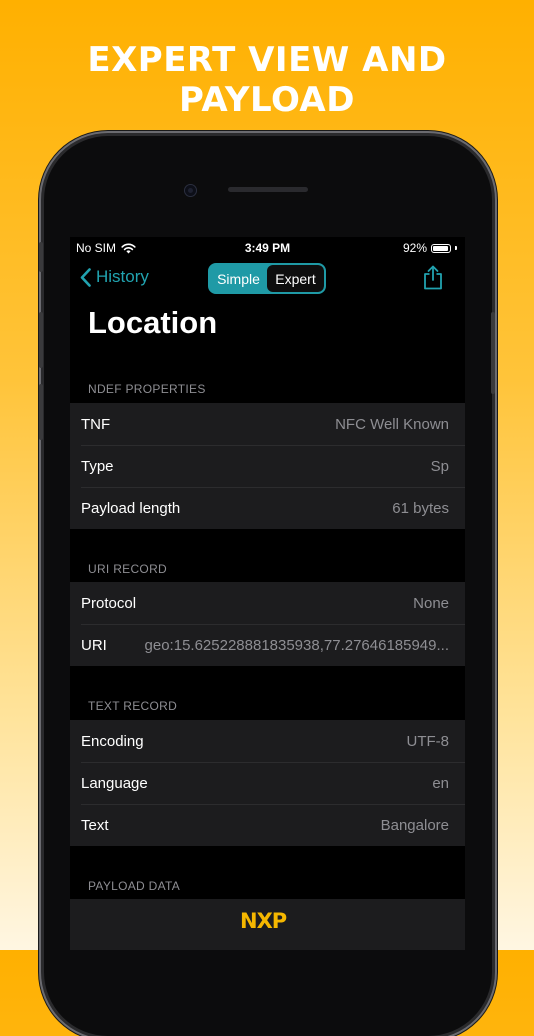 This screenshot has width=534, height=1036. Describe the element at coordinates (96, 424) in the screenshot. I see `row-label: TNF` at that location.